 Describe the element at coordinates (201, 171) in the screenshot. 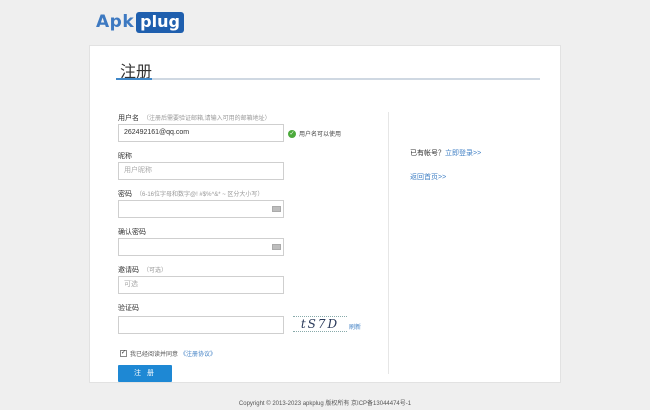

I see `nickname-input: 用户昵称` at that location.